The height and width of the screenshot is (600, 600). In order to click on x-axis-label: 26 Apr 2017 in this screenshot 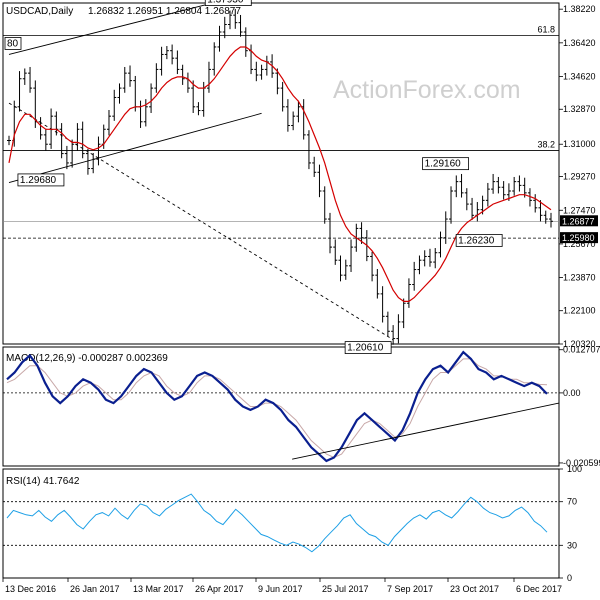, I will do `click(219, 589)`.